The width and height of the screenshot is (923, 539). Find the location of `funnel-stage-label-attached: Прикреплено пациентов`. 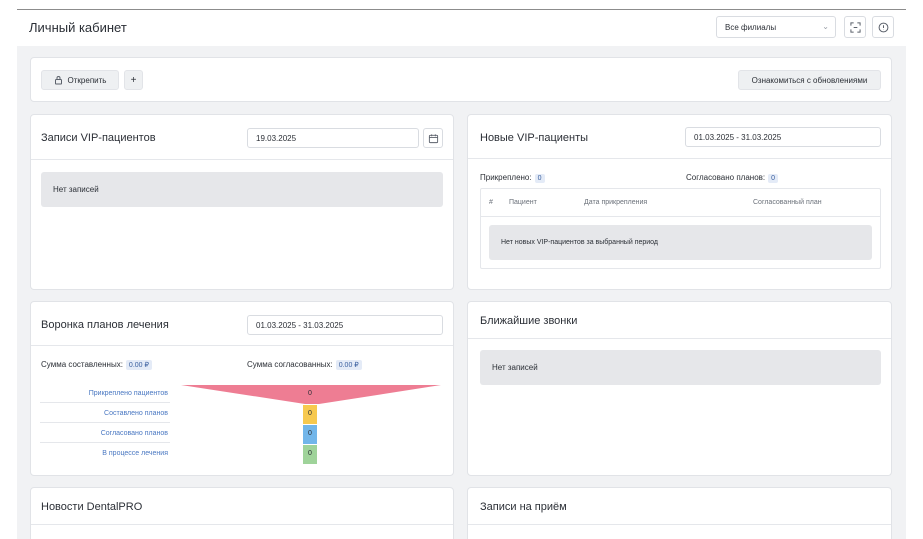

funnel-stage-label-attached: Прикреплено пациентов is located at coordinates (128, 393).